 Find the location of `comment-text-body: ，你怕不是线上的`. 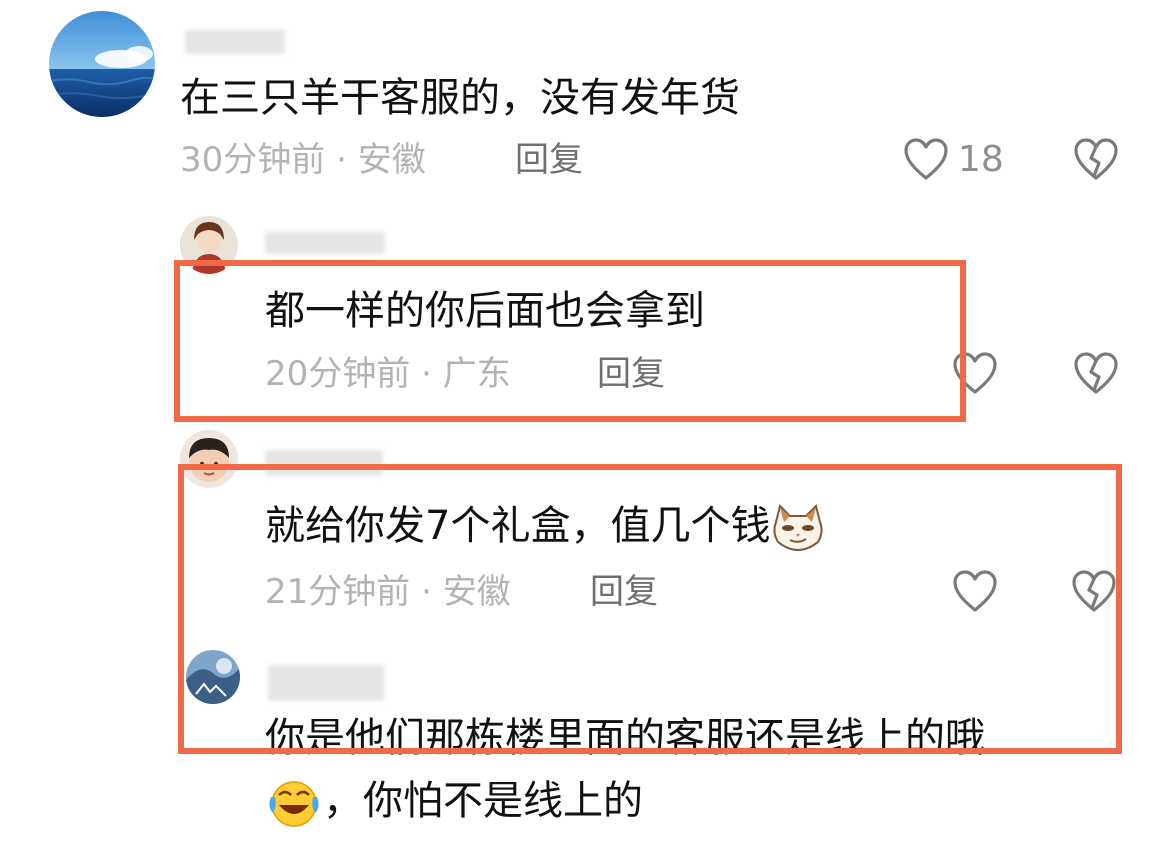

comment-text-body: ，你怕不是线上的 is located at coordinates (483, 801).